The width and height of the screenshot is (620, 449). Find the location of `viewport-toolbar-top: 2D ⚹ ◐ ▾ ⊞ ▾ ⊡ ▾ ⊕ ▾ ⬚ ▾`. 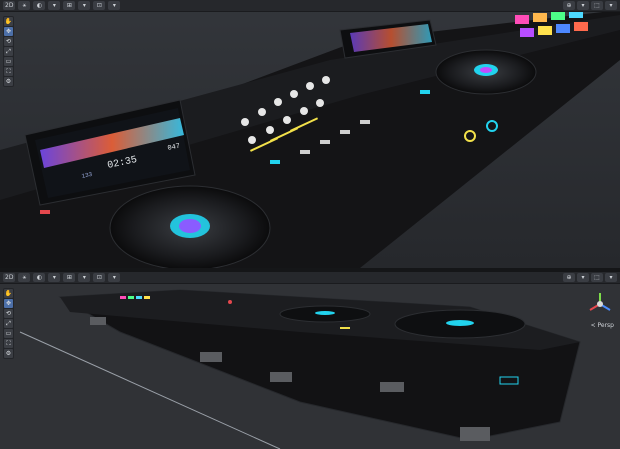

viewport-toolbar-top: 2D ⚹ ◐ ▾ ⊞ ▾ ⊡ ▾ ⊕ ▾ ⬚ ▾ is located at coordinates (310, 6).